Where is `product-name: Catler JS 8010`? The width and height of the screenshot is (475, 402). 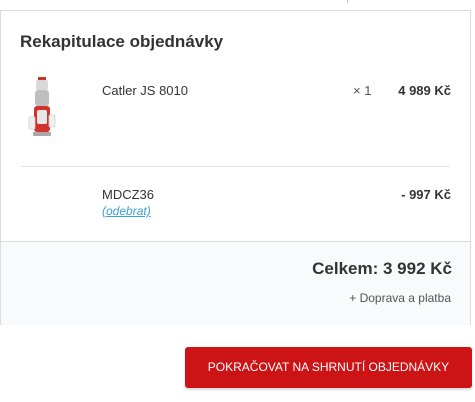
product-name: Catler JS 8010 is located at coordinates (145, 90).